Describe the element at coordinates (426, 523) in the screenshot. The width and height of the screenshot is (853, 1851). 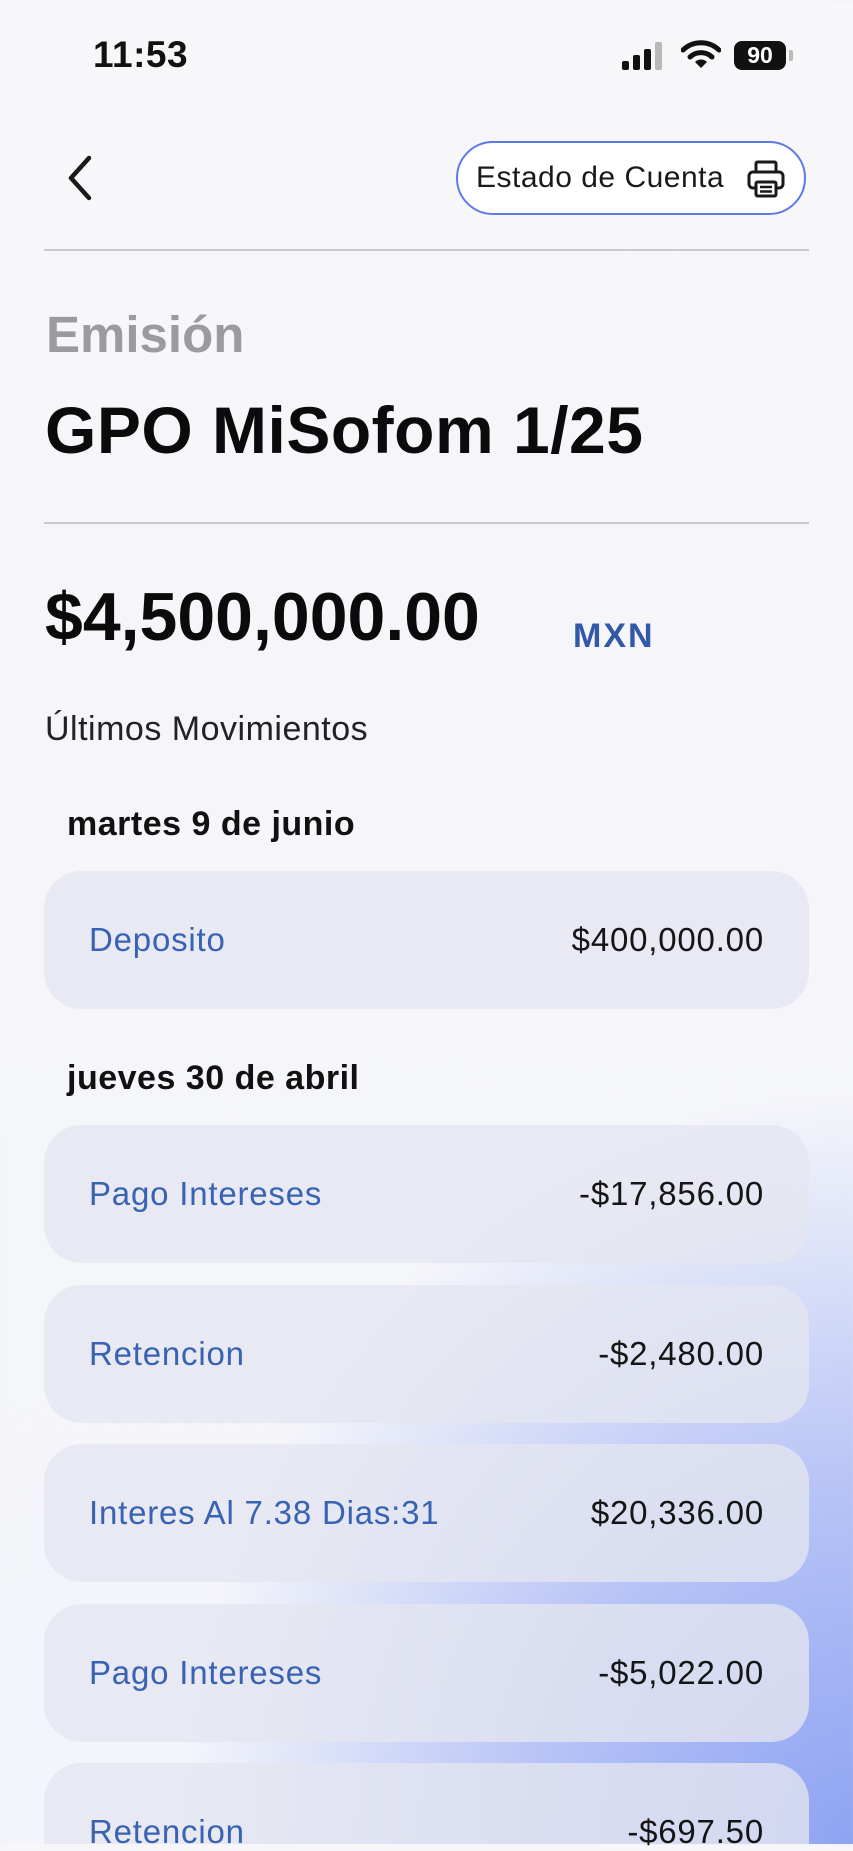
I see `title-divider` at that location.